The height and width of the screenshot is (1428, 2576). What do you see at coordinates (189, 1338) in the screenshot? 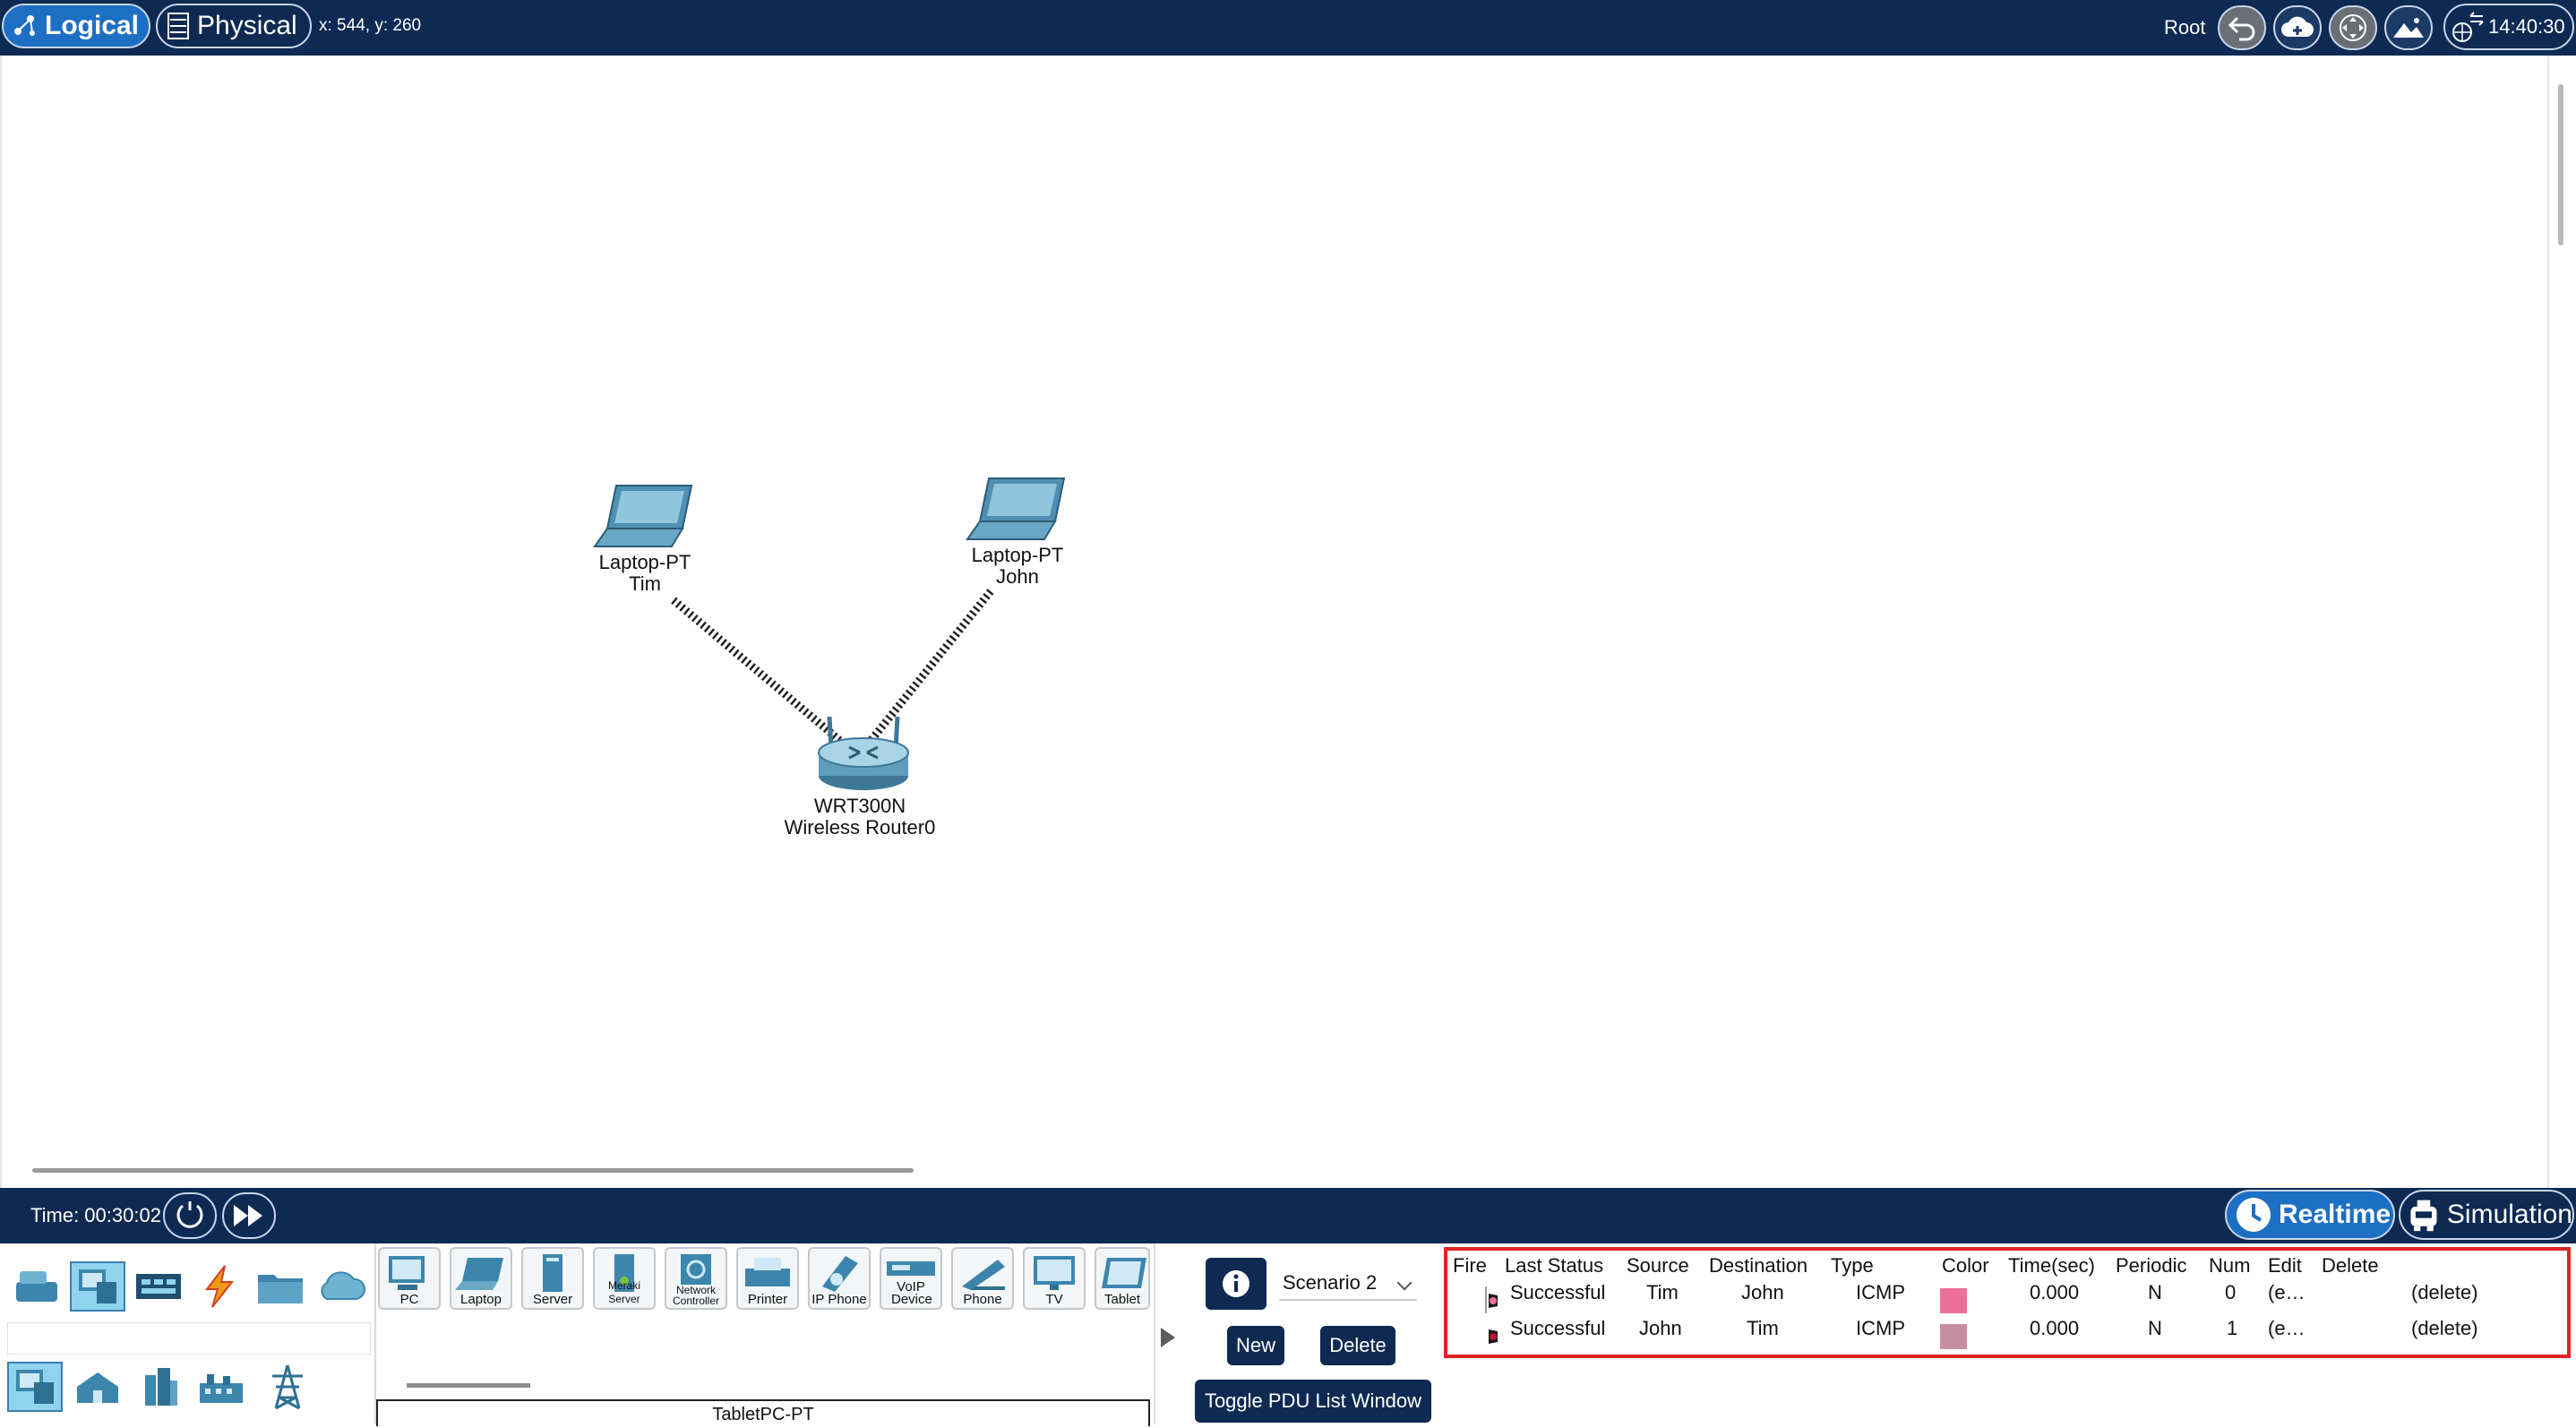
I see `category-search-field` at bounding box center [189, 1338].